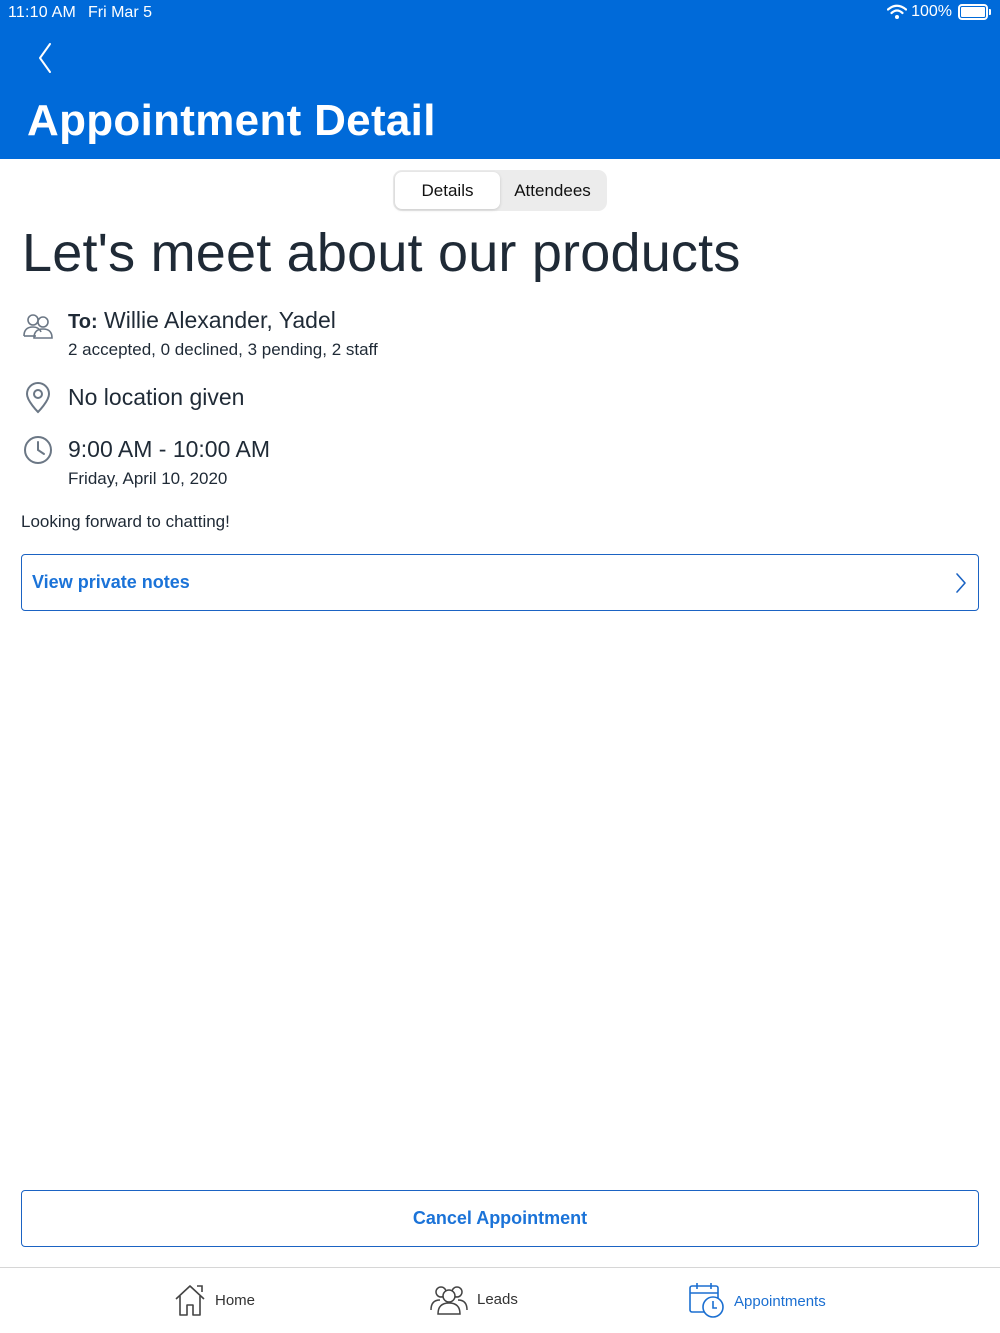  What do you see at coordinates (38, 398) in the screenshot?
I see `location-pin-icon` at bounding box center [38, 398].